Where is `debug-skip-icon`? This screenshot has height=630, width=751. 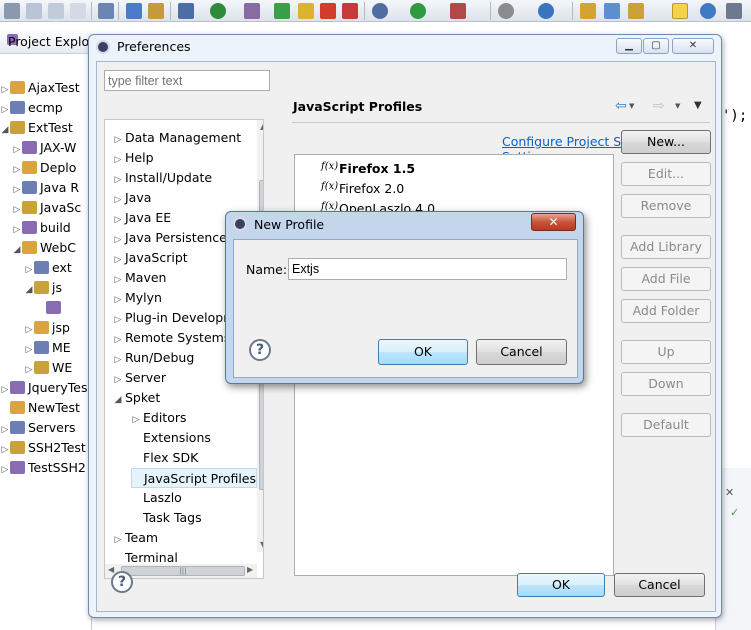
debug-skip-icon is located at coordinates (106, 11).